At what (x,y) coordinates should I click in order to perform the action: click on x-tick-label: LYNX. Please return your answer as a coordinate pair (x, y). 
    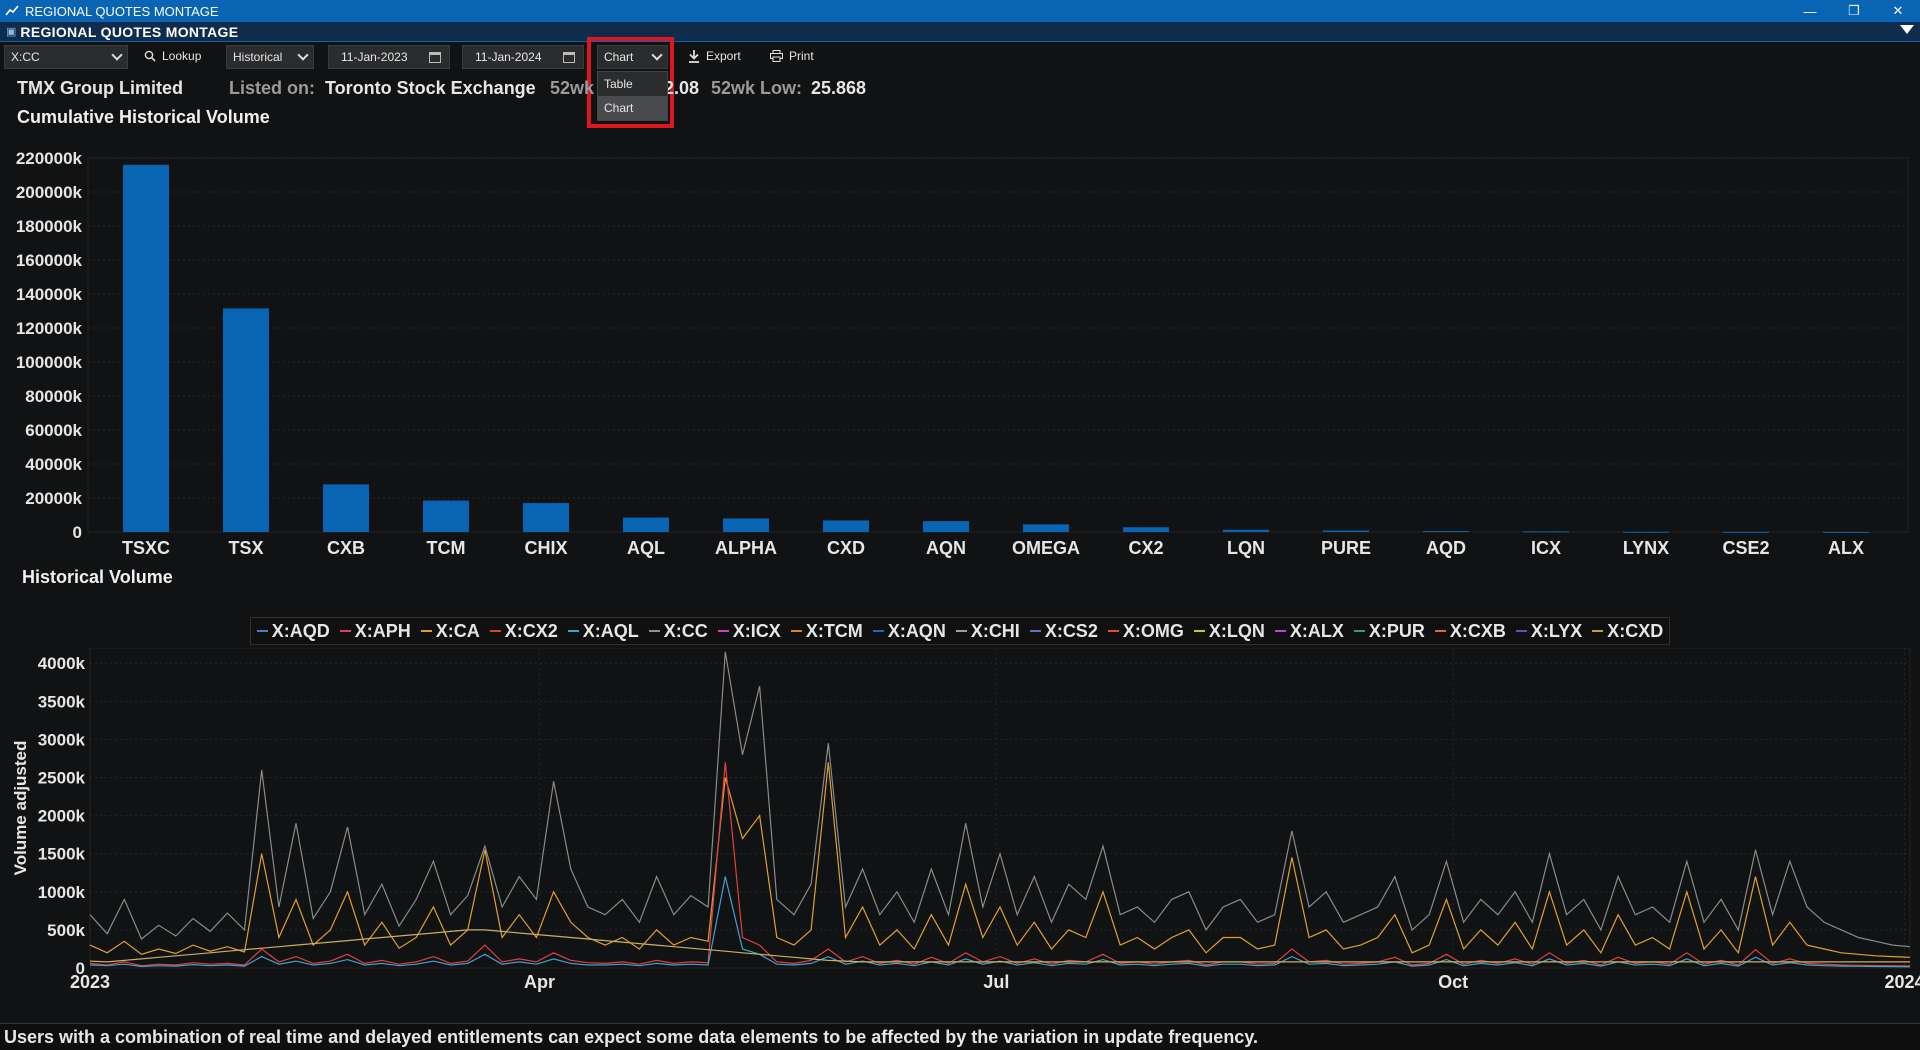
    Looking at the image, I should click on (1646, 548).